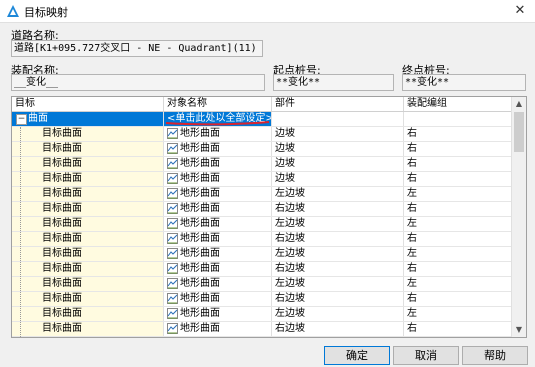  Describe the element at coordinates (88, 104) in the screenshot. I see `column-header-target: 目标` at that location.